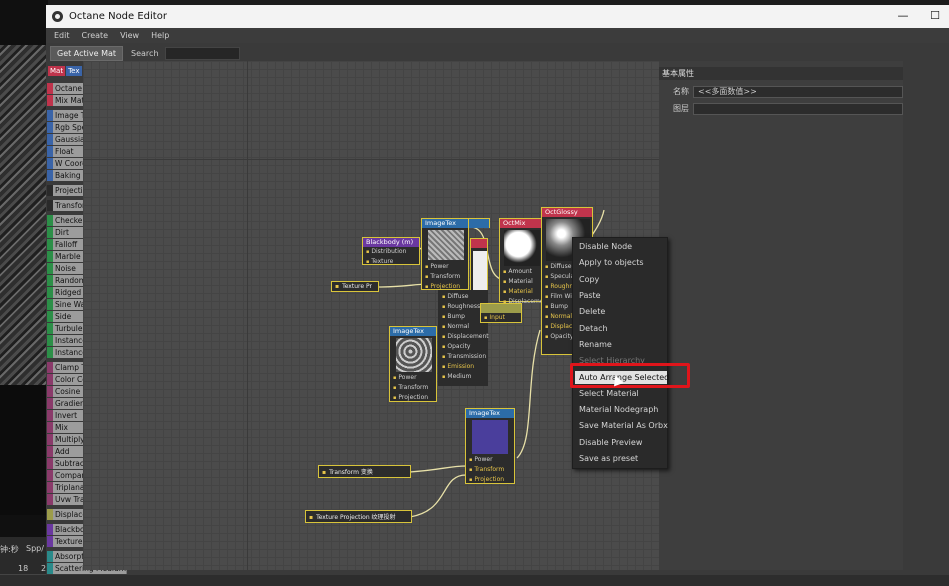  What do you see at coordinates (935, 16) in the screenshot?
I see `maximize-button: ☐` at bounding box center [935, 16].